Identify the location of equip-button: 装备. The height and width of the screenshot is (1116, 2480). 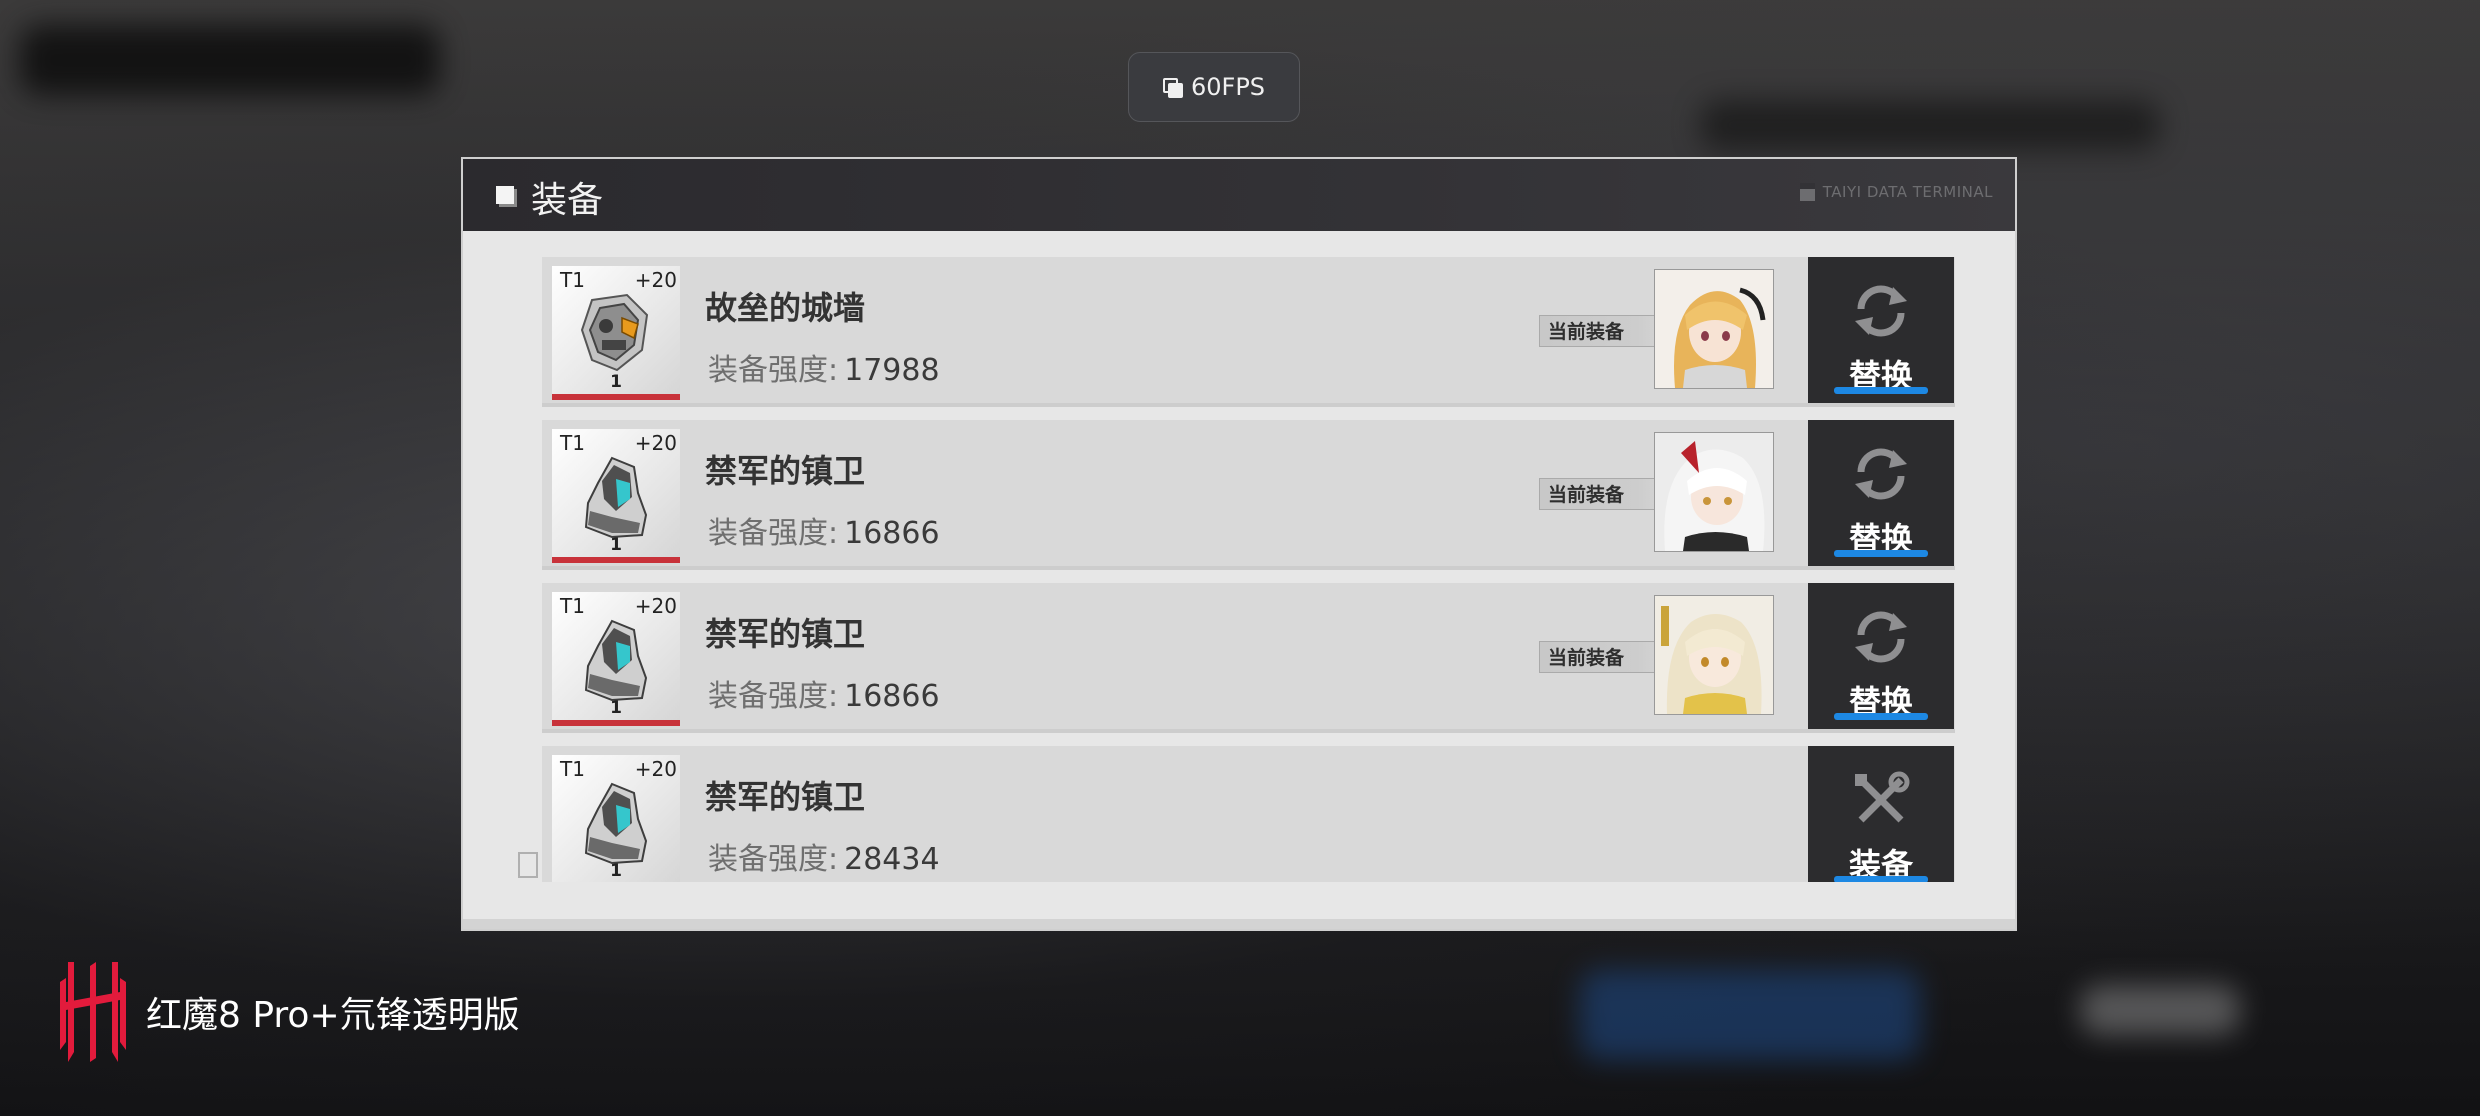
(1881, 814).